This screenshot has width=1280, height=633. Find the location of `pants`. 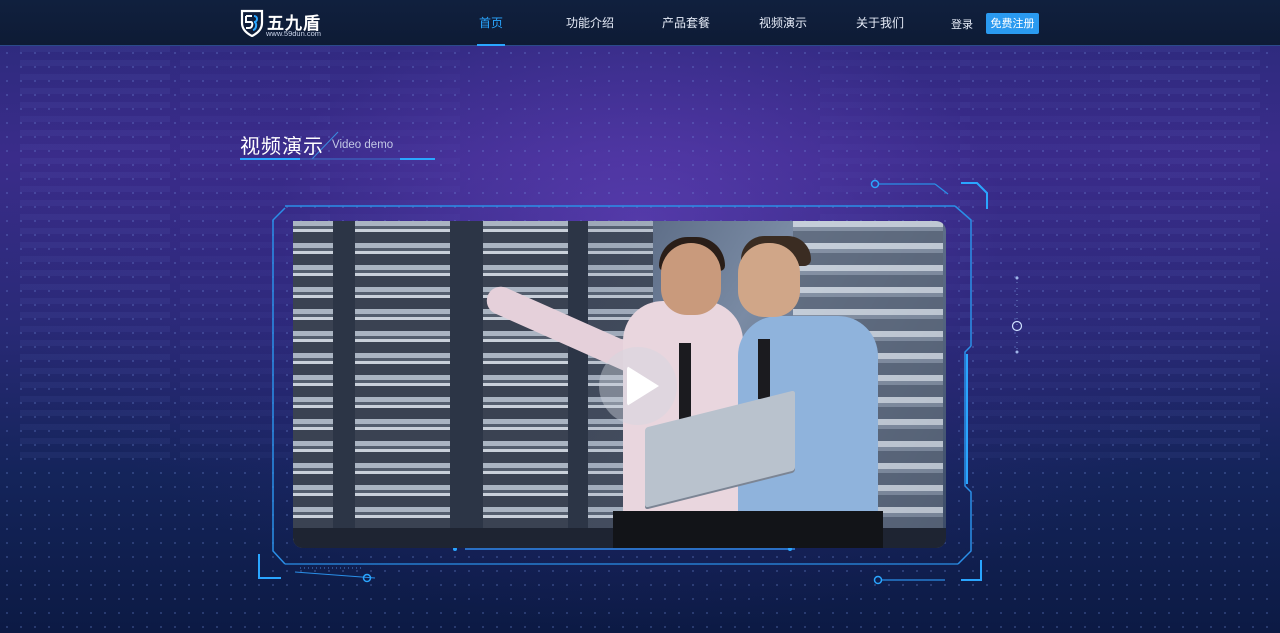

pants is located at coordinates (748, 529).